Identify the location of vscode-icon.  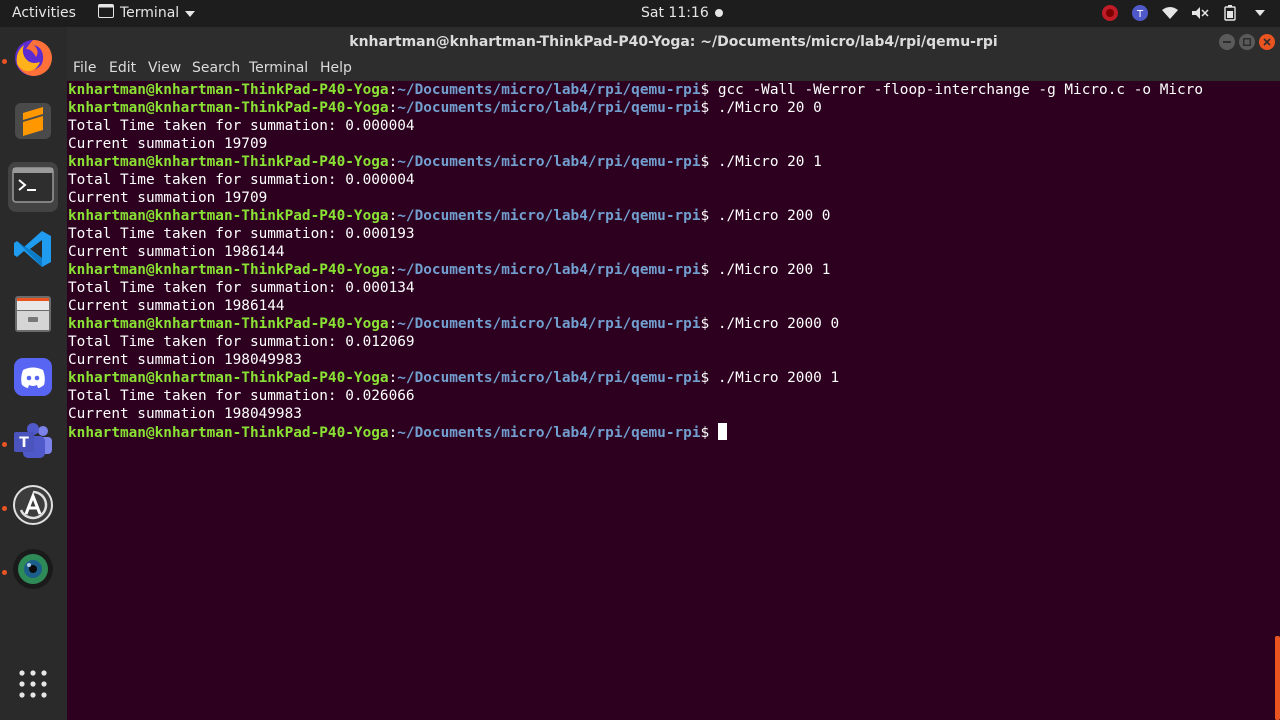
(33, 251).